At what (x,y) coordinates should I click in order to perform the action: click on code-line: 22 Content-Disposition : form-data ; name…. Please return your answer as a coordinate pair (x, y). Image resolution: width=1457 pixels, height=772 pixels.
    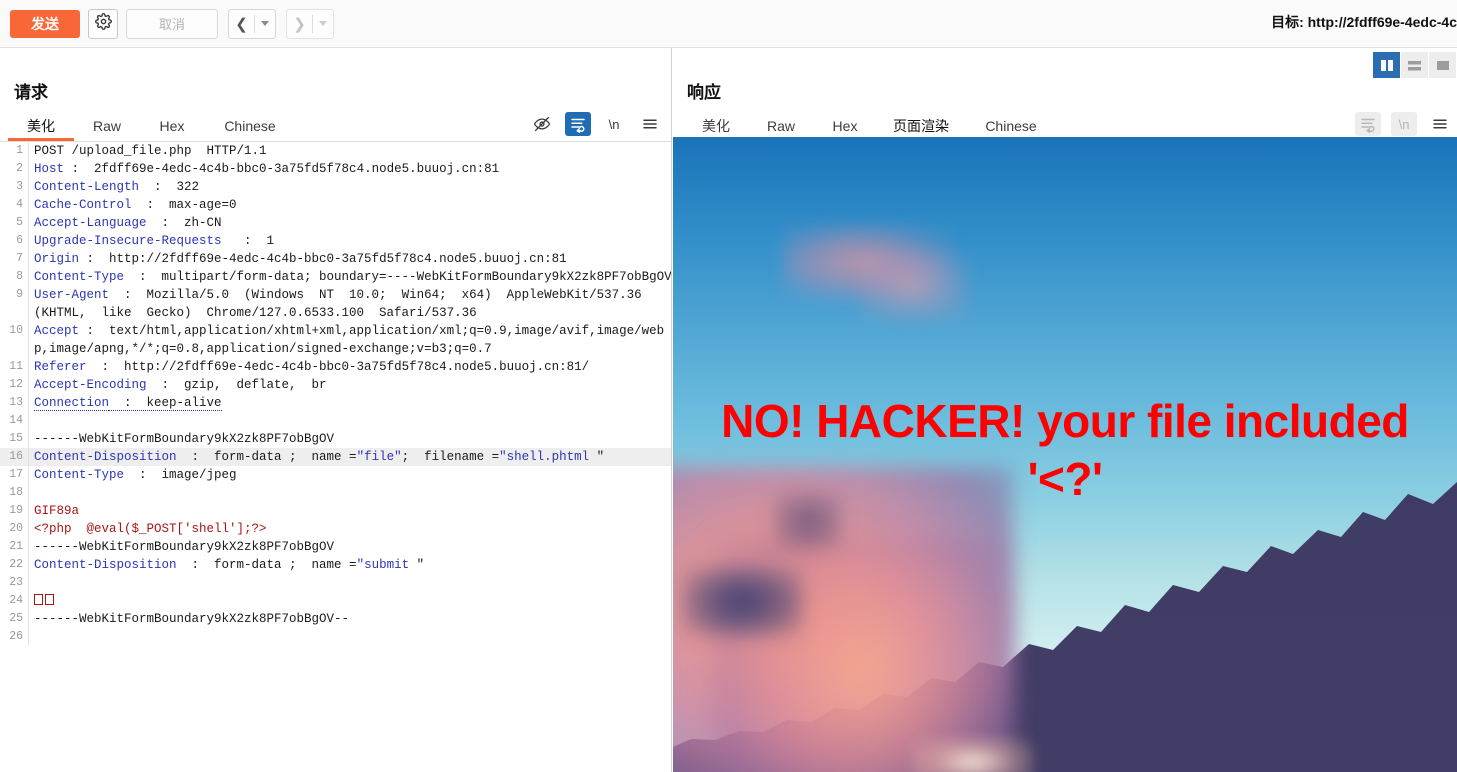
    Looking at the image, I should click on (335, 565).